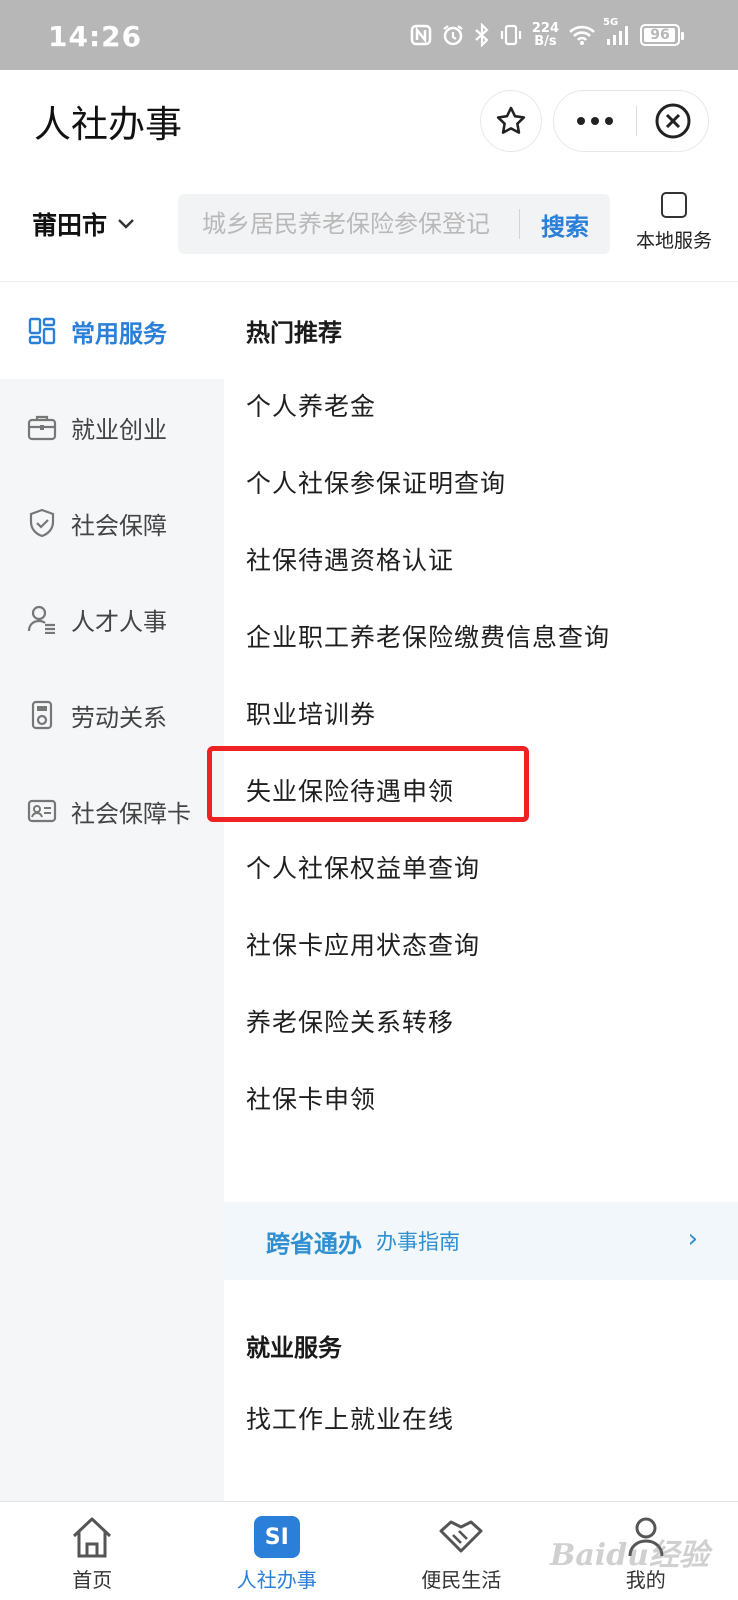  Describe the element at coordinates (119, 333) in the screenshot. I see `sidebar-item-label: 常用服务` at that location.